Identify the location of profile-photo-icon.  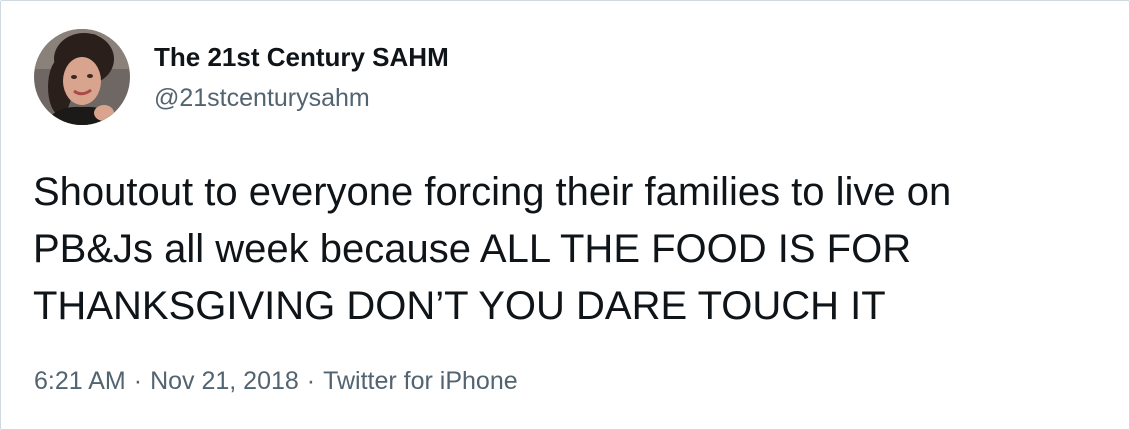
(82, 77).